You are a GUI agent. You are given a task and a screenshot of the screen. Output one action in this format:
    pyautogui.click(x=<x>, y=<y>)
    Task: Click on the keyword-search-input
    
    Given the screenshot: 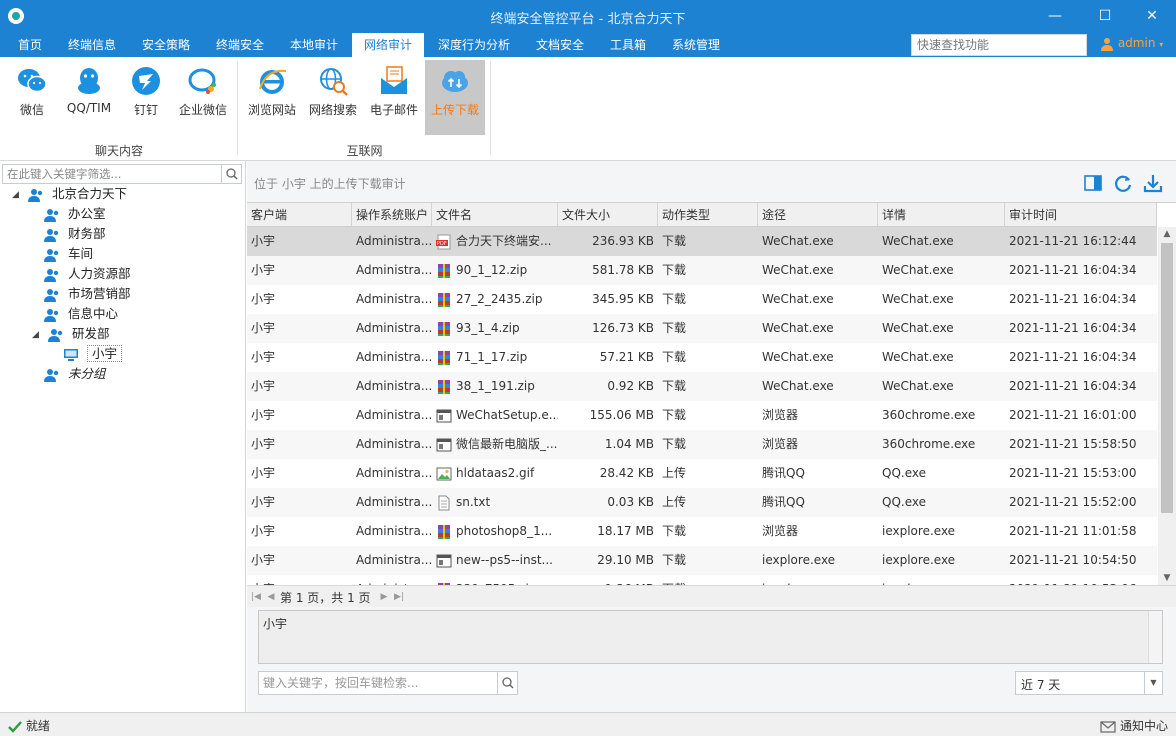 What is the action you would take?
    pyautogui.click(x=377, y=683)
    